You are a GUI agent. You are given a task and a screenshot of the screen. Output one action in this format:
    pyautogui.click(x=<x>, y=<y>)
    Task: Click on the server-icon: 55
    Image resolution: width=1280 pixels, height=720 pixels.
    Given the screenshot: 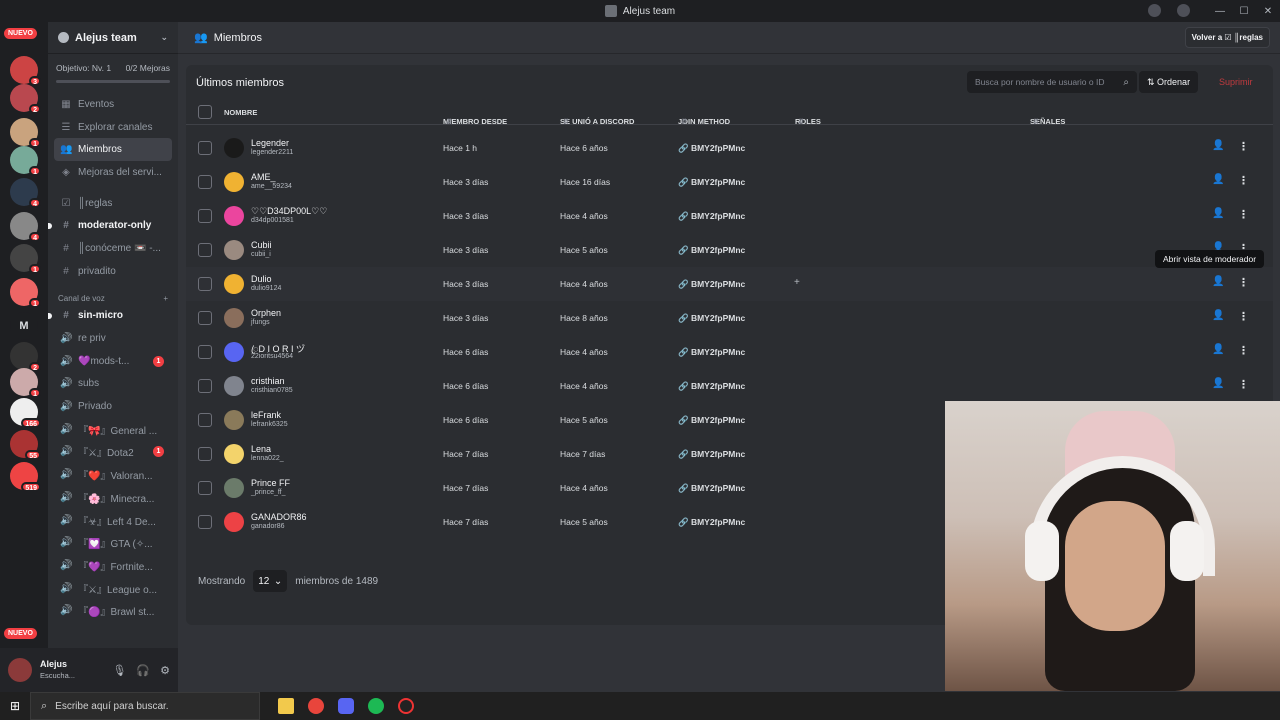 What is the action you would take?
    pyautogui.click(x=25, y=445)
    